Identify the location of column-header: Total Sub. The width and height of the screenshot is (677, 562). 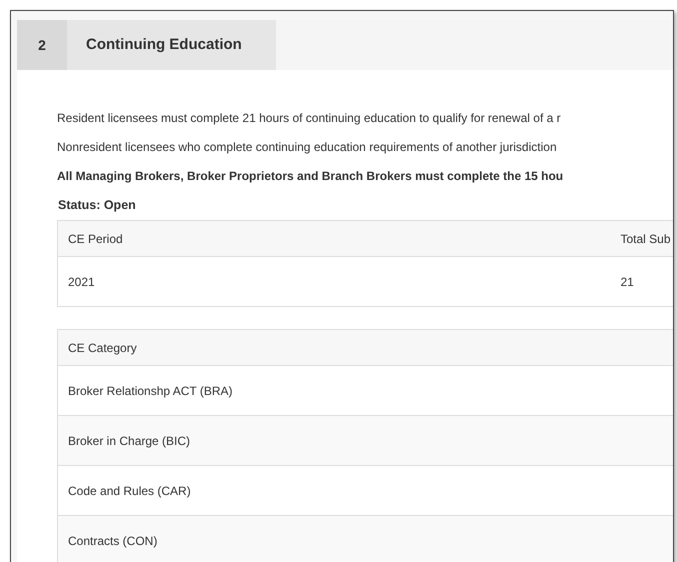
(641, 238).